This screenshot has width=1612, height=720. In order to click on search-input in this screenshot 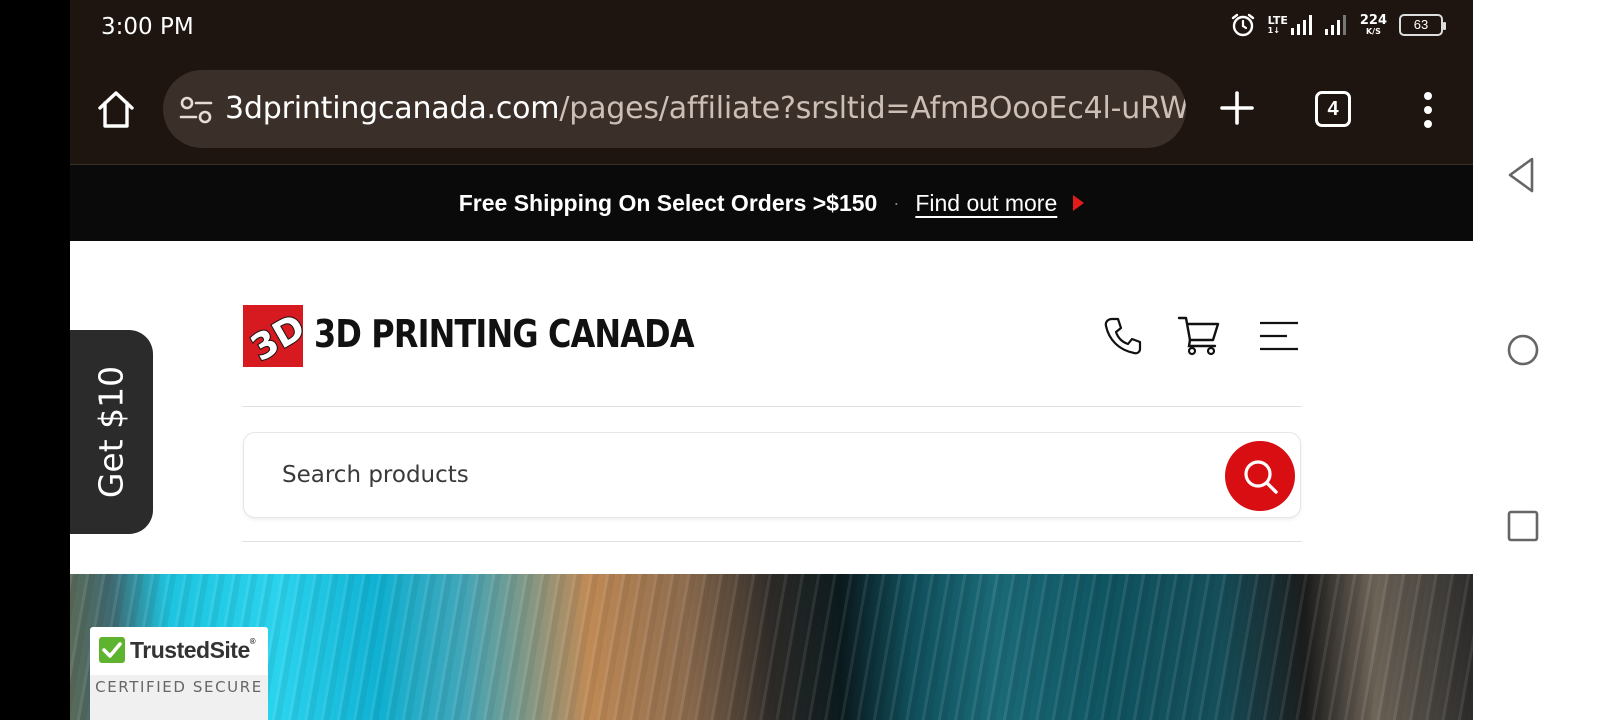, I will do `click(732, 475)`.